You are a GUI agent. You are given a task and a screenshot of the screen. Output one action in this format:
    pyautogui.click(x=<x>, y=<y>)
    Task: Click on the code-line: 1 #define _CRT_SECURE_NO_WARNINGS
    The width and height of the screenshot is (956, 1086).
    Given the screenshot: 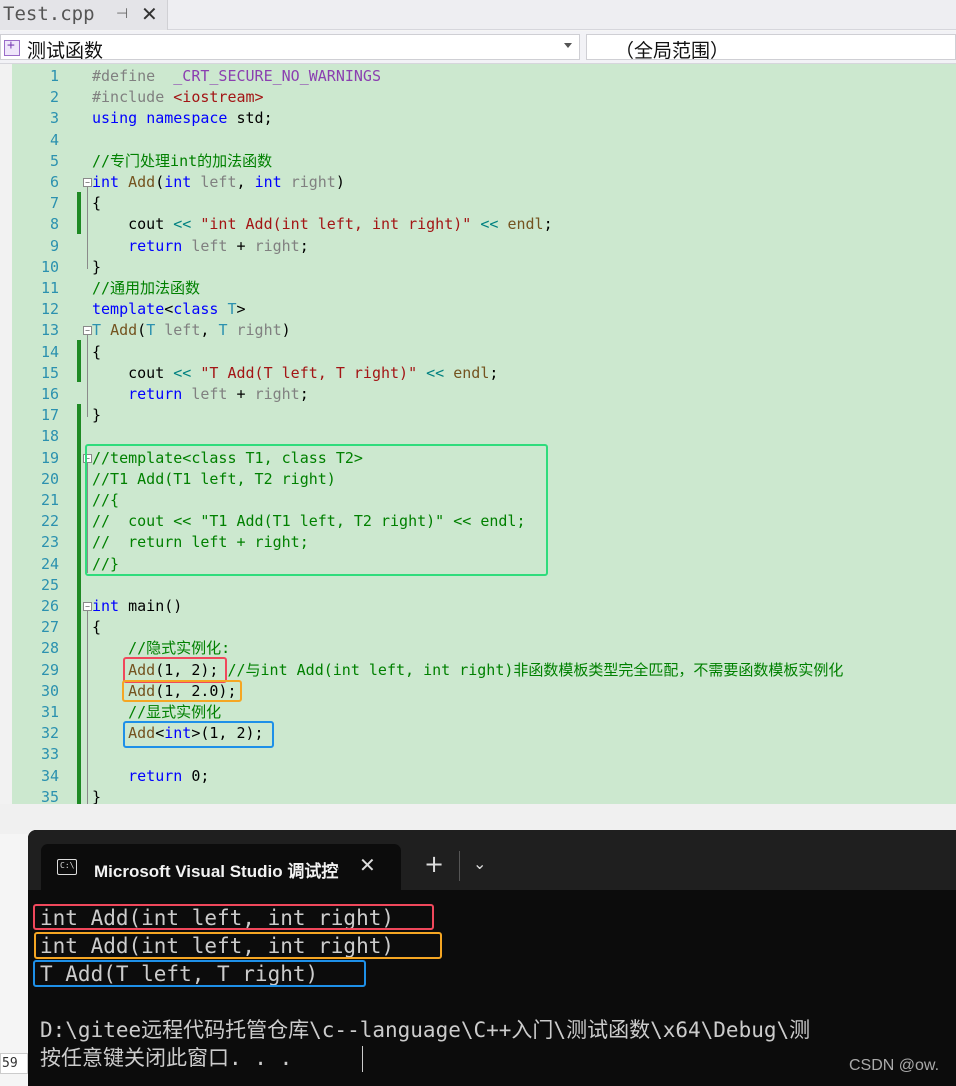 What is the action you would take?
    pyautogui.click(x=478, y=76)
    